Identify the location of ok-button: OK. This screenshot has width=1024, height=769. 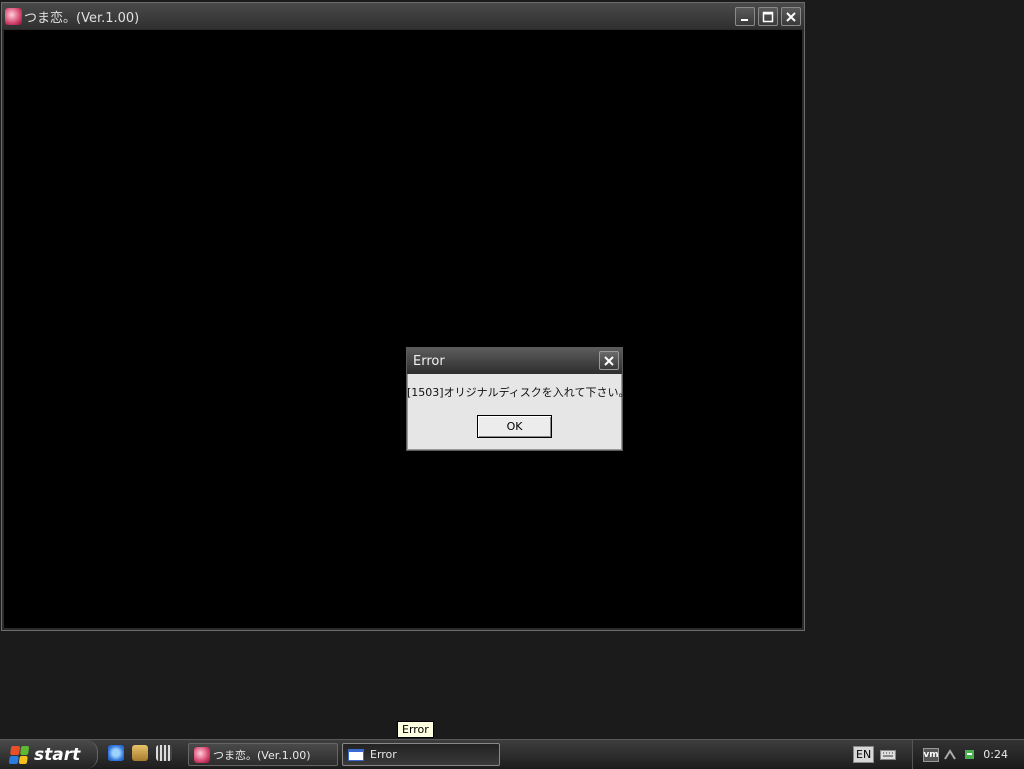
(514, 426).